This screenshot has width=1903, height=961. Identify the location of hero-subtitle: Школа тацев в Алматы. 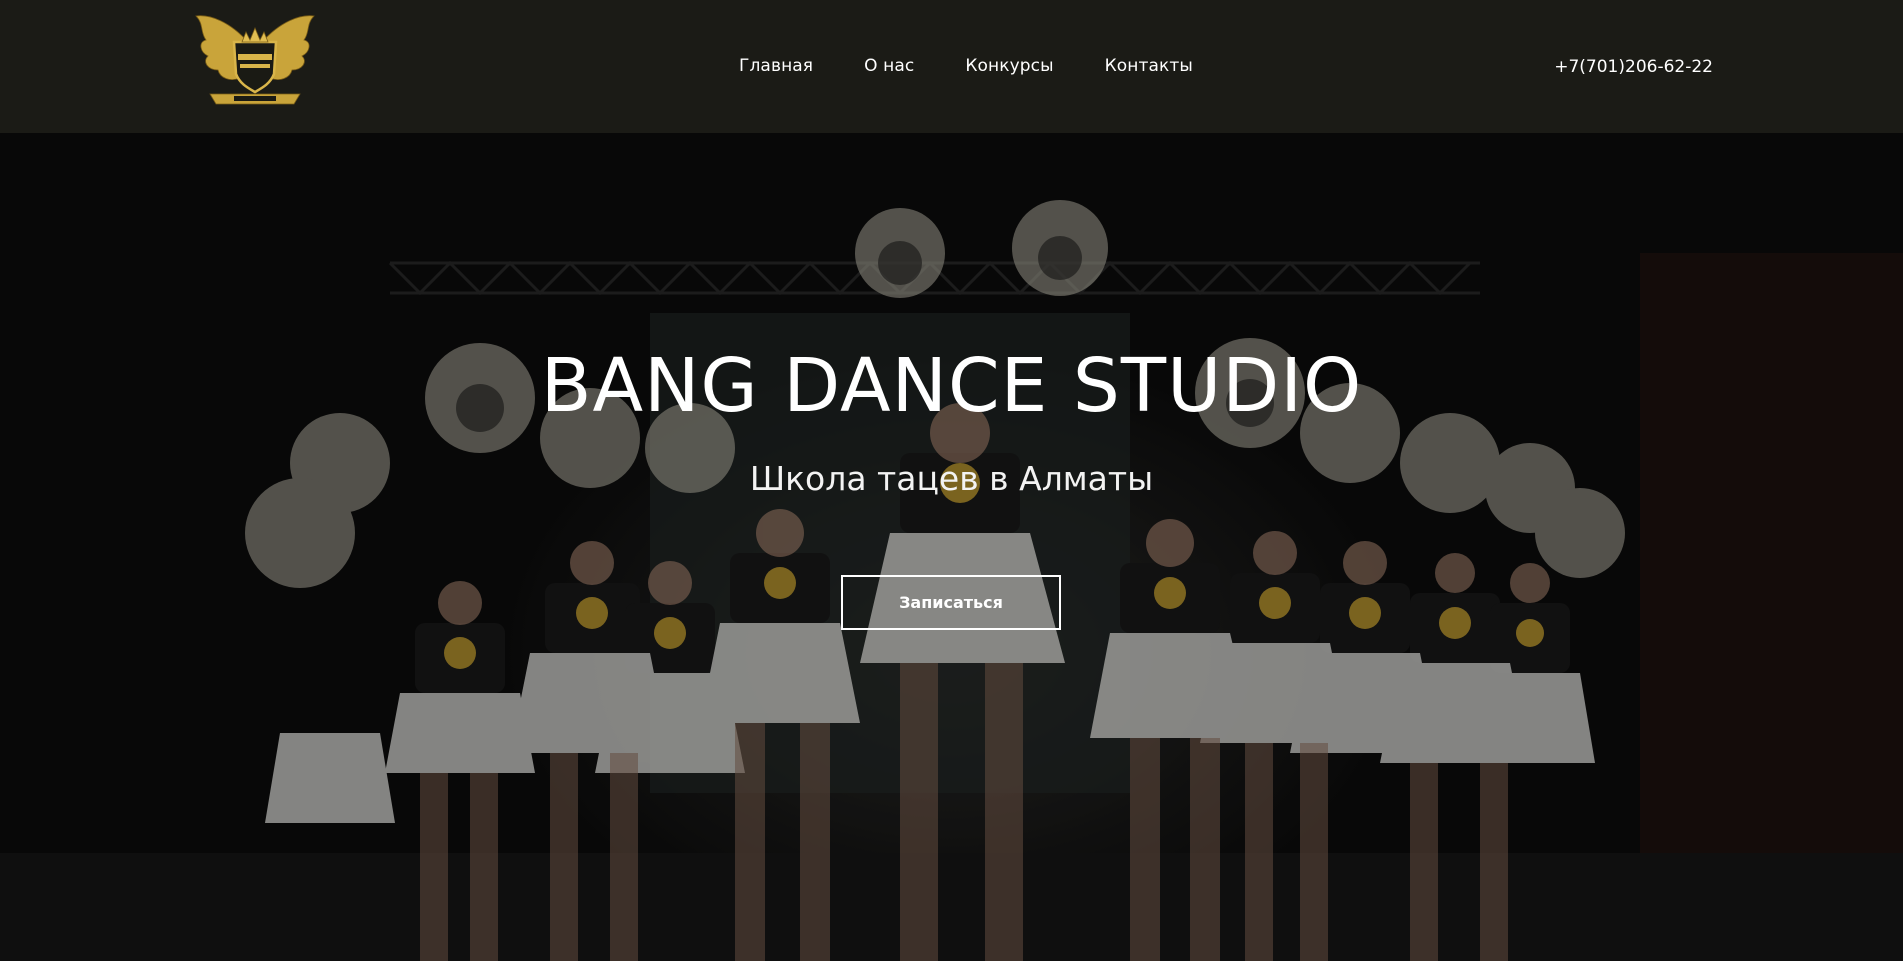
(951, 478).